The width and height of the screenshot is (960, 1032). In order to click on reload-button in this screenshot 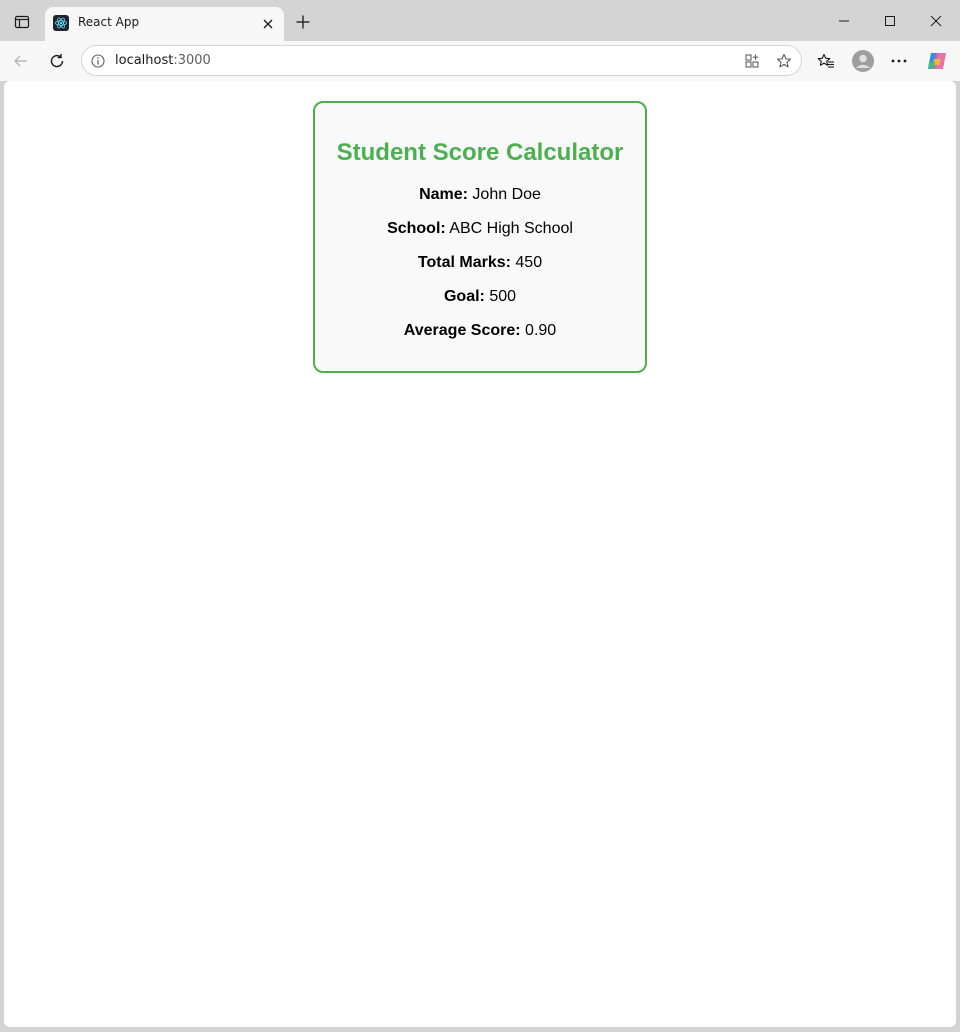, I will do `click(57, 61)`.